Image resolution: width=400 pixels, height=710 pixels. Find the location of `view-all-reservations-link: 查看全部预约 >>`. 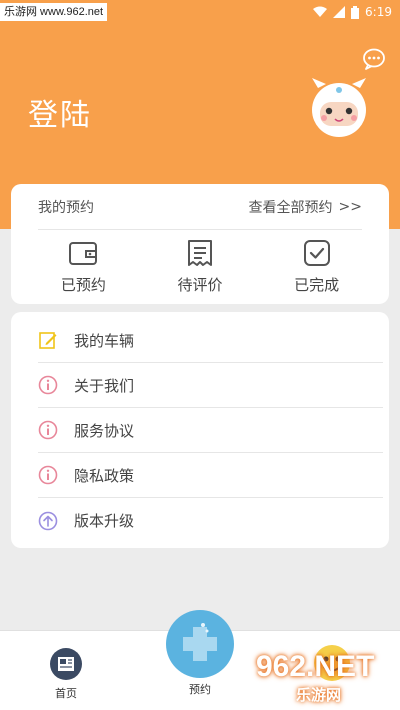

view-all-reservations-link: 查看全部预约 >> is located at coordinates (305, 207).